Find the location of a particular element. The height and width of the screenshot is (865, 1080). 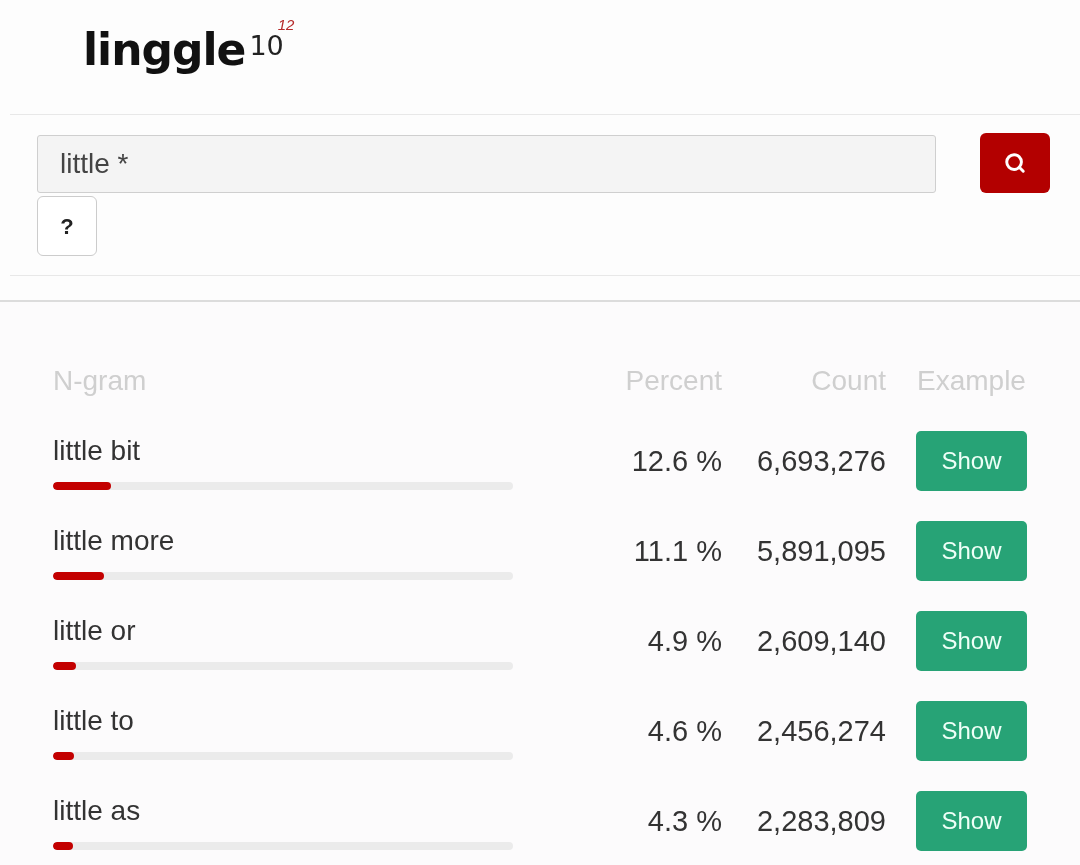

percent-text: 4.3 % is located at coordinates (684, 821).